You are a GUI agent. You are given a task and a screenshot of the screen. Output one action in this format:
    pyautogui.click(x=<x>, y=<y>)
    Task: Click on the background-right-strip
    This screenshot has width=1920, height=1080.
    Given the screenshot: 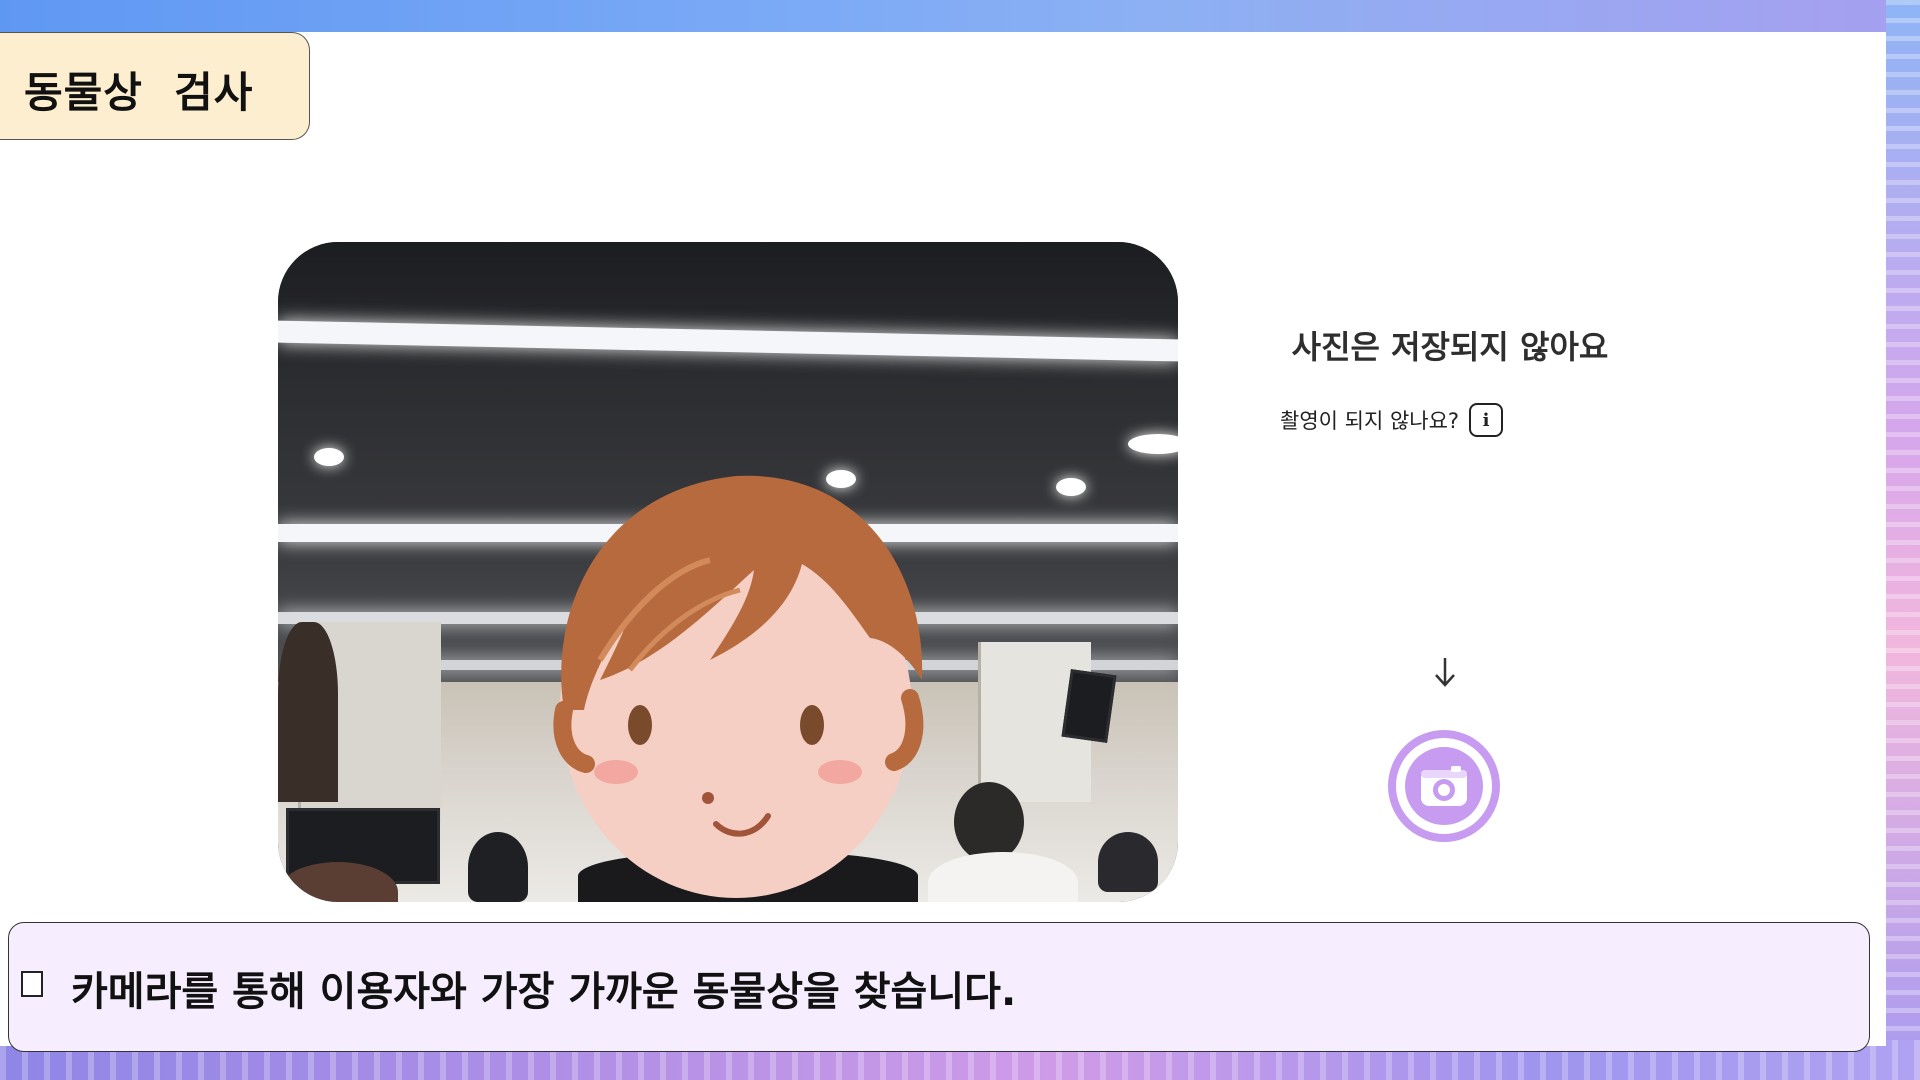 What is the action you would take?
    pyautogui.click(x=1903, y=540)
    